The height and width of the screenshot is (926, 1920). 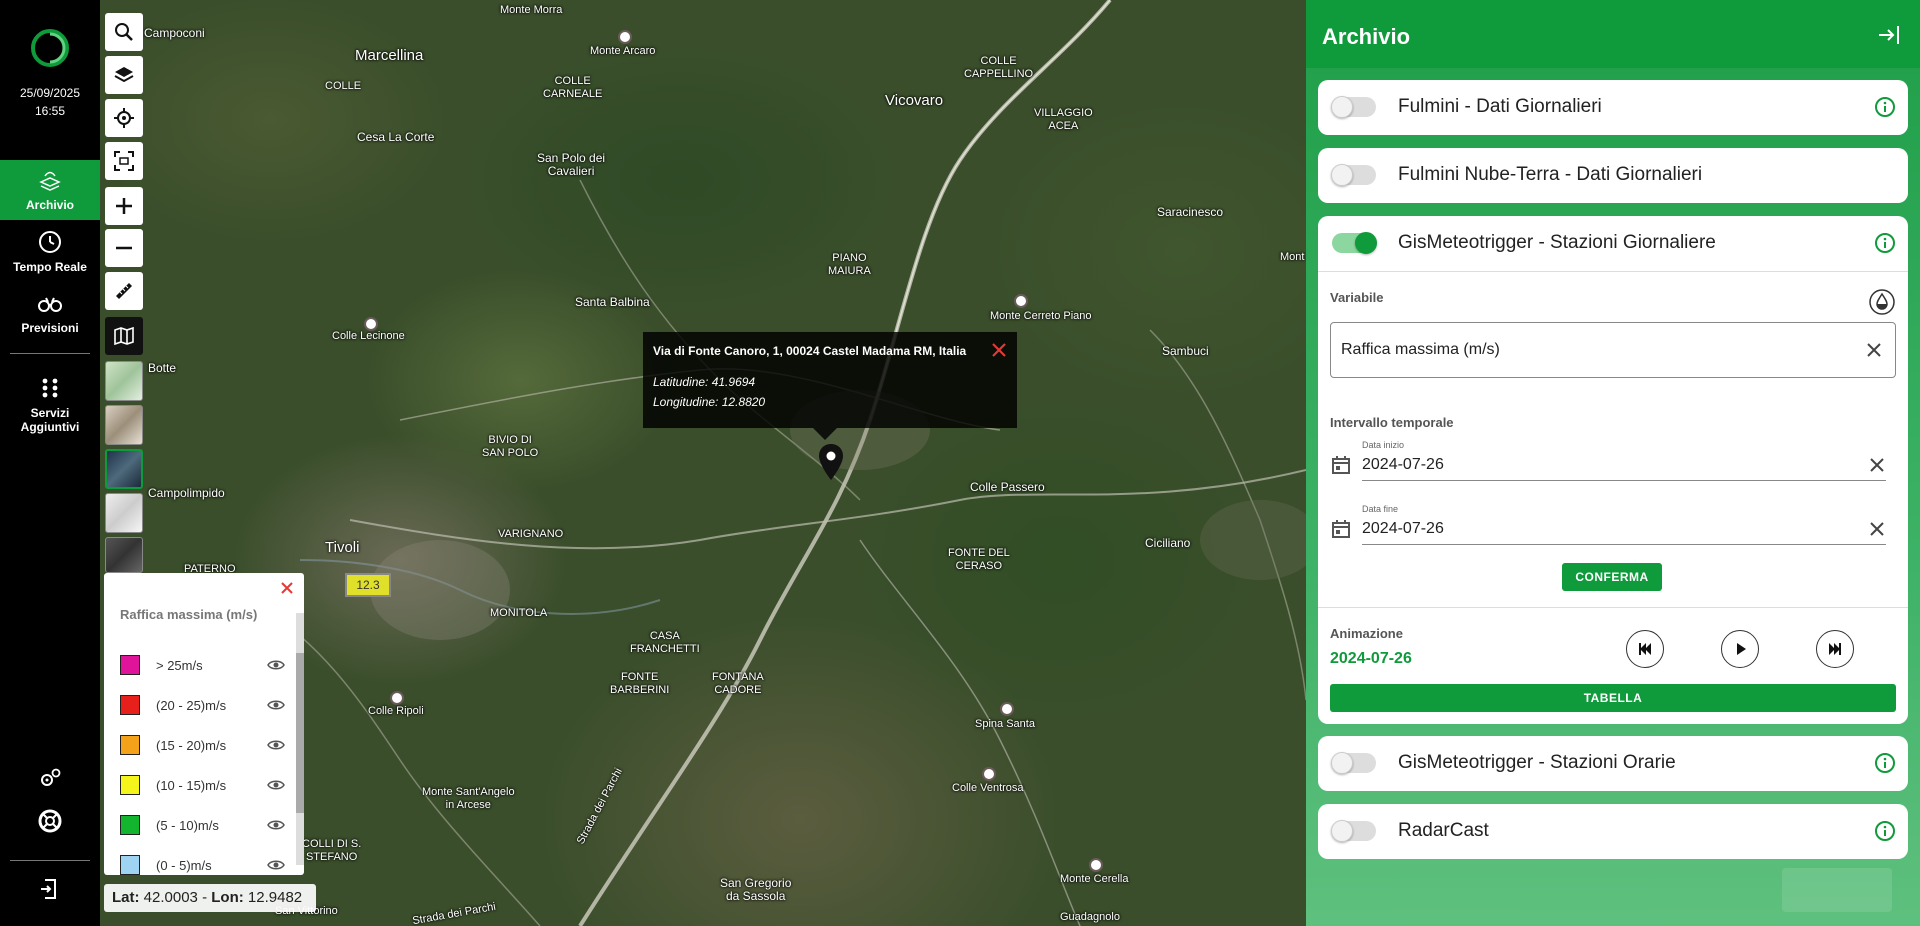 What do you see at coordinates (50, 823) in the screenshot?
I see `help-button` at bounding box center [50, 823].